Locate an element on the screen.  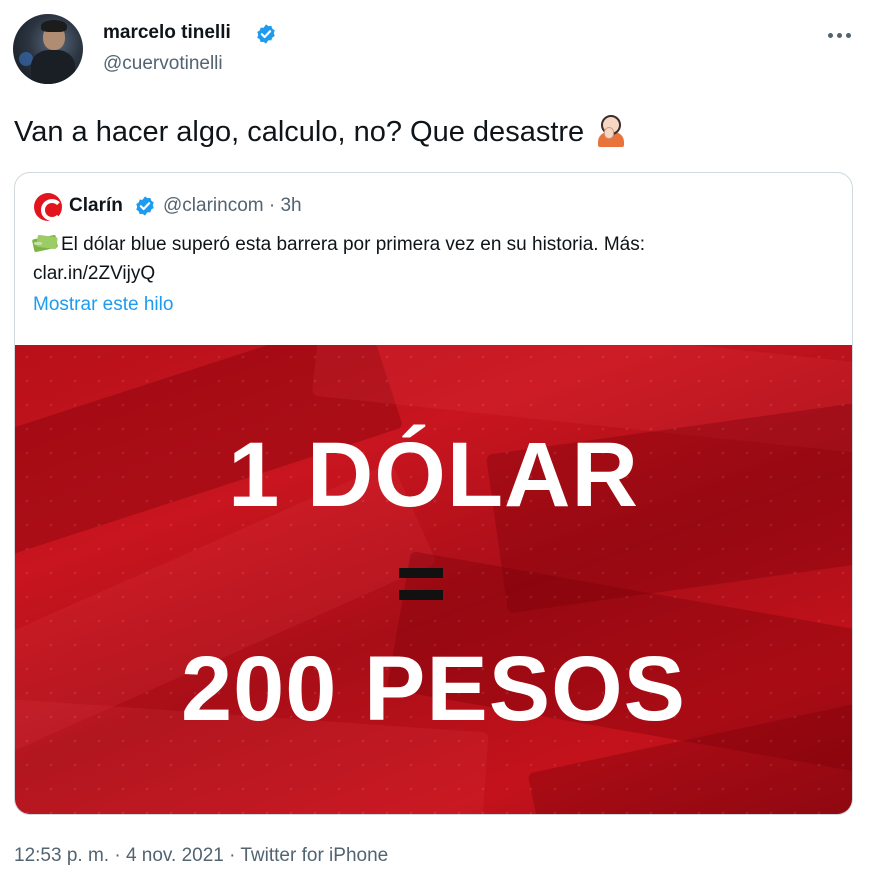
quoted-handle-time: @clarincom · 3h is located at coordinates (232, 206).